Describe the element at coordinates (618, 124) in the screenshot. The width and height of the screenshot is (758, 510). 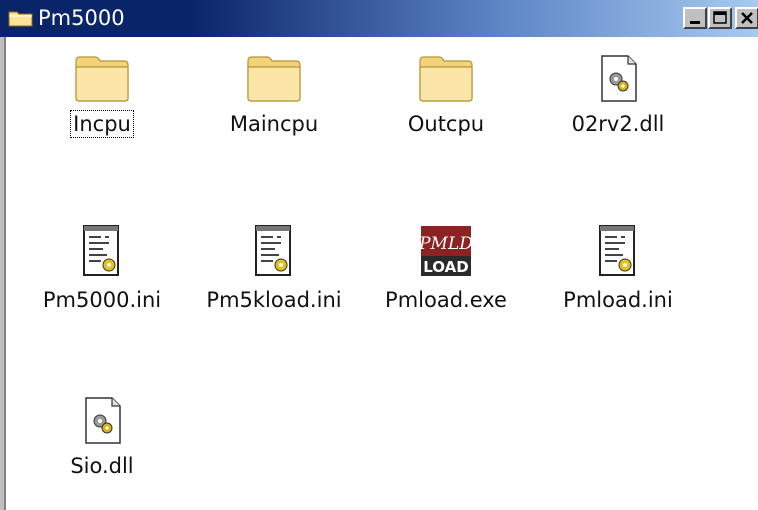
I see `file-name-label: 02rv2.dll` at that location.